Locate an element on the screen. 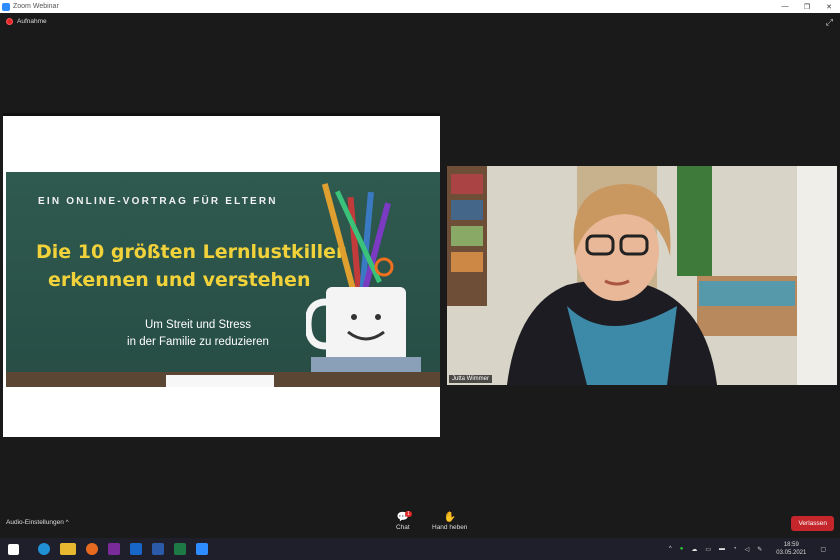  recording-label: Aufnahme is located at coordinates (32, 21).